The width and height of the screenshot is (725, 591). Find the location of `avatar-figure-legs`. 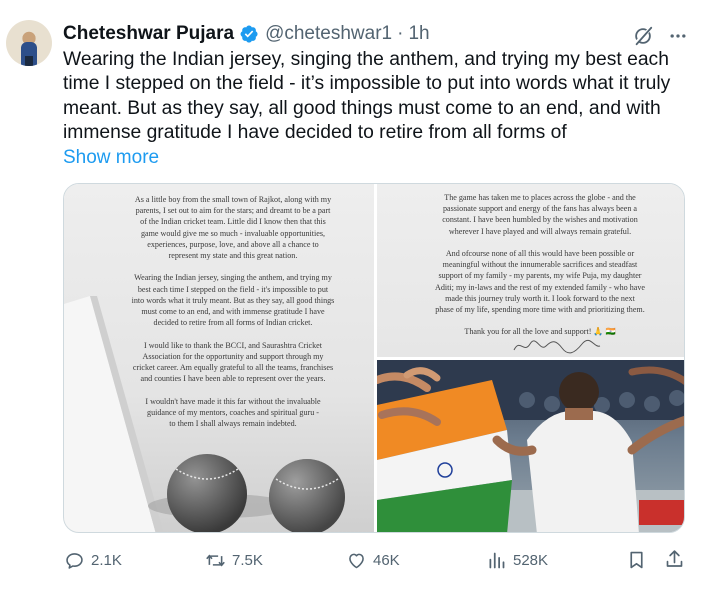

avatar-figure-legs is located at coordinates (29, 61).